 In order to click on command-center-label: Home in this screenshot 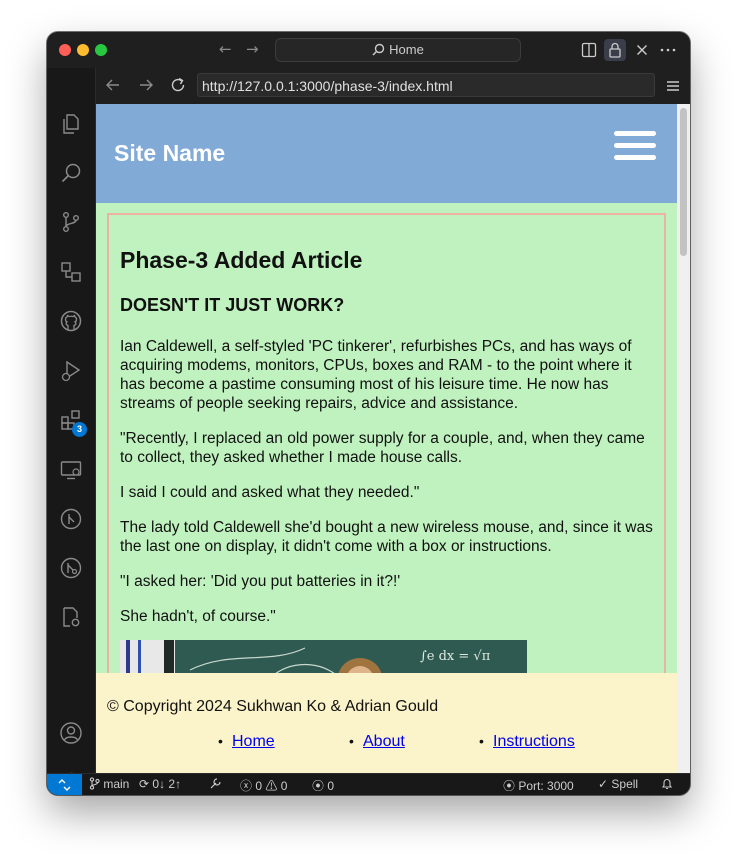, I will do `click(406, 49)`.